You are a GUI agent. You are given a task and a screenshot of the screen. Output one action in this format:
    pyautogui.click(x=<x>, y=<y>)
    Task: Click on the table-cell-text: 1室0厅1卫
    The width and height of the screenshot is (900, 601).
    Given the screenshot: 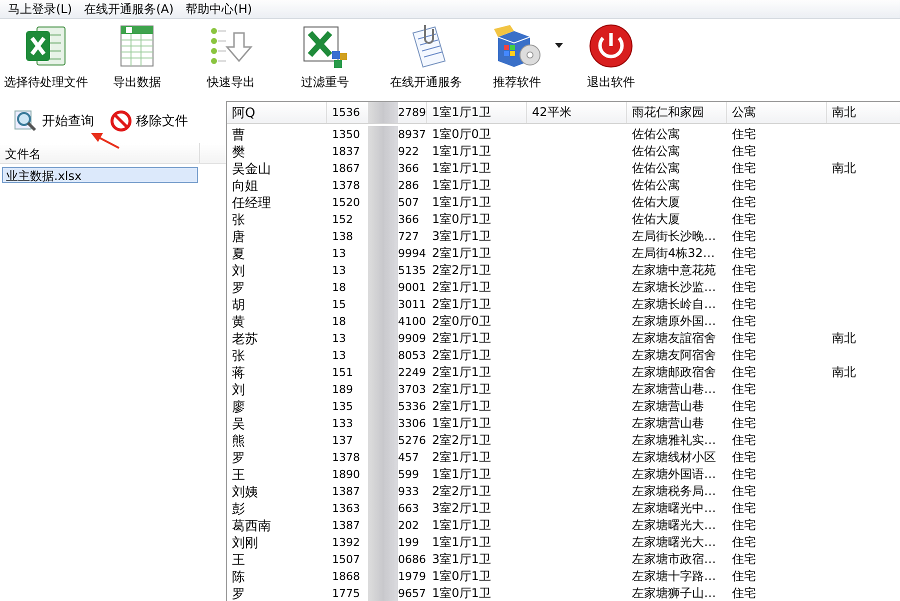 What is the action you would take?
    pyautogui.click(x=461, y=219)
    